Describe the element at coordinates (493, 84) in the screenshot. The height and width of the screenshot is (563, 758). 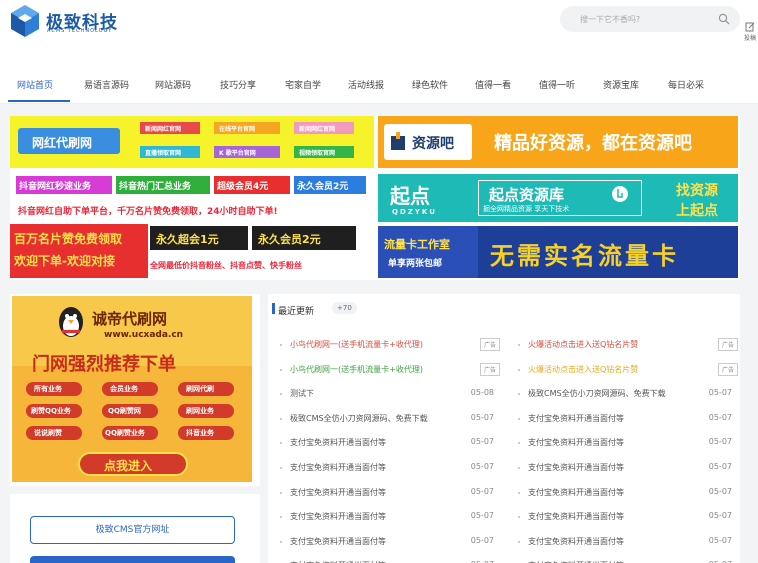
I see `nav-item-worth-watching: 值得一看` at that location.